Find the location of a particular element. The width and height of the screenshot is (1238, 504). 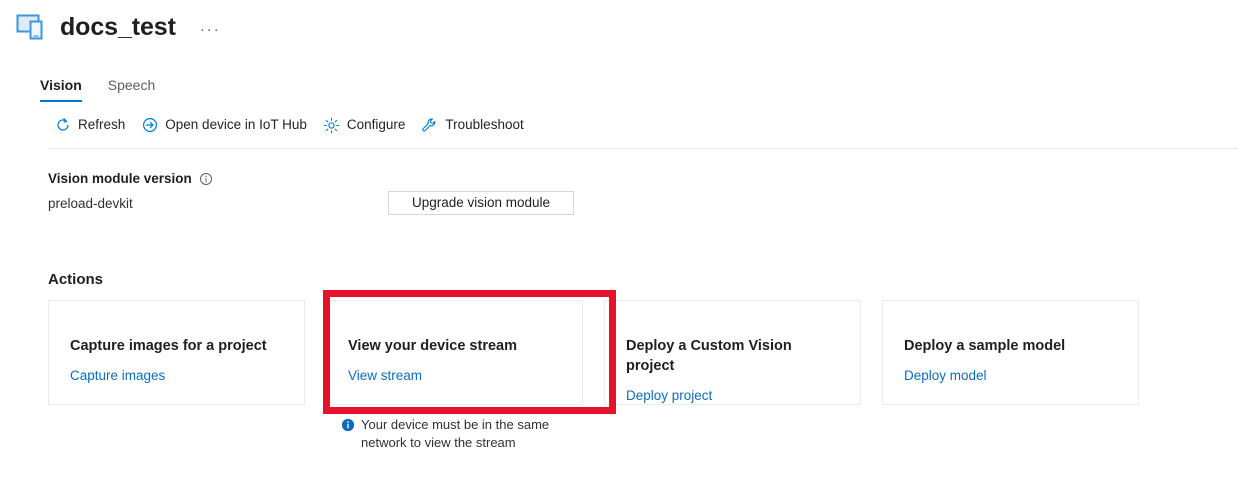

info-filled-icon is located at coordinates (348, 425).